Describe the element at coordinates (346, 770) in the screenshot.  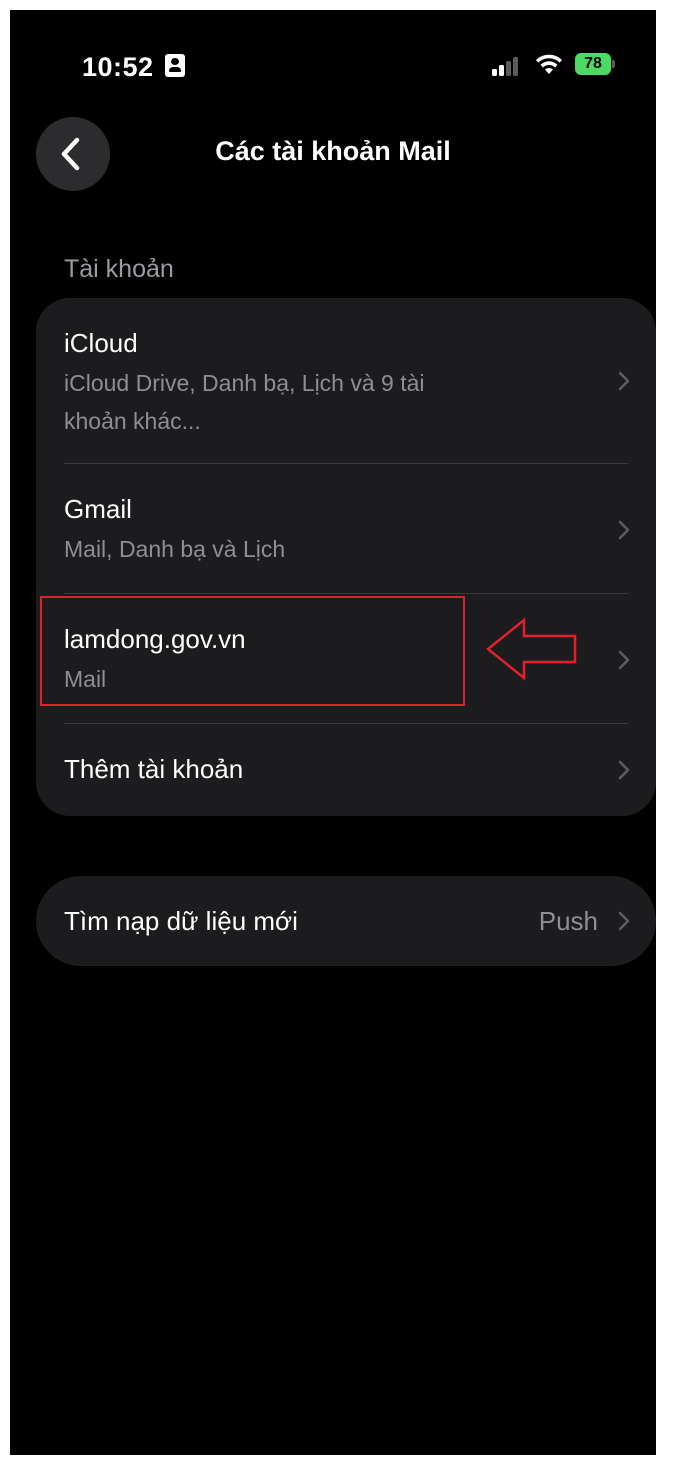
I see `add-account-row: Thêm tài khoản` at that location.